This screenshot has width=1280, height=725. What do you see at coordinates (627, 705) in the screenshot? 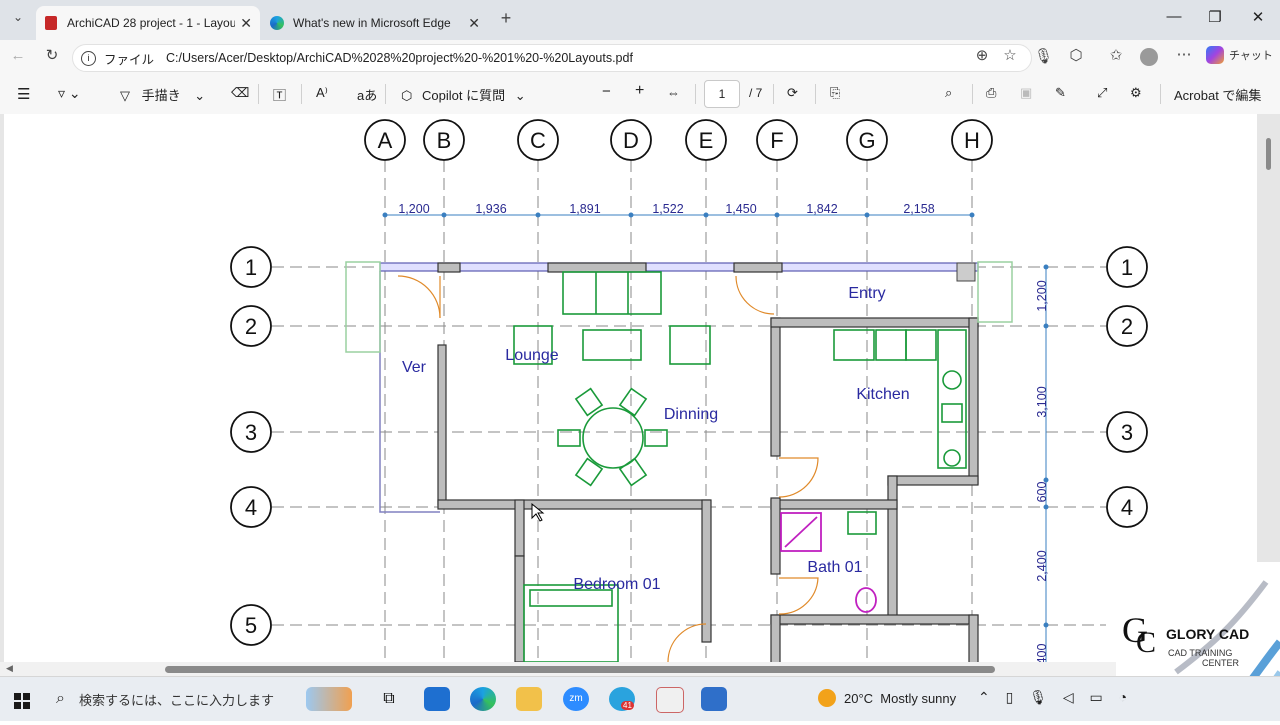
I see `telegram-badge: 41` at bounding box center [627, 705].